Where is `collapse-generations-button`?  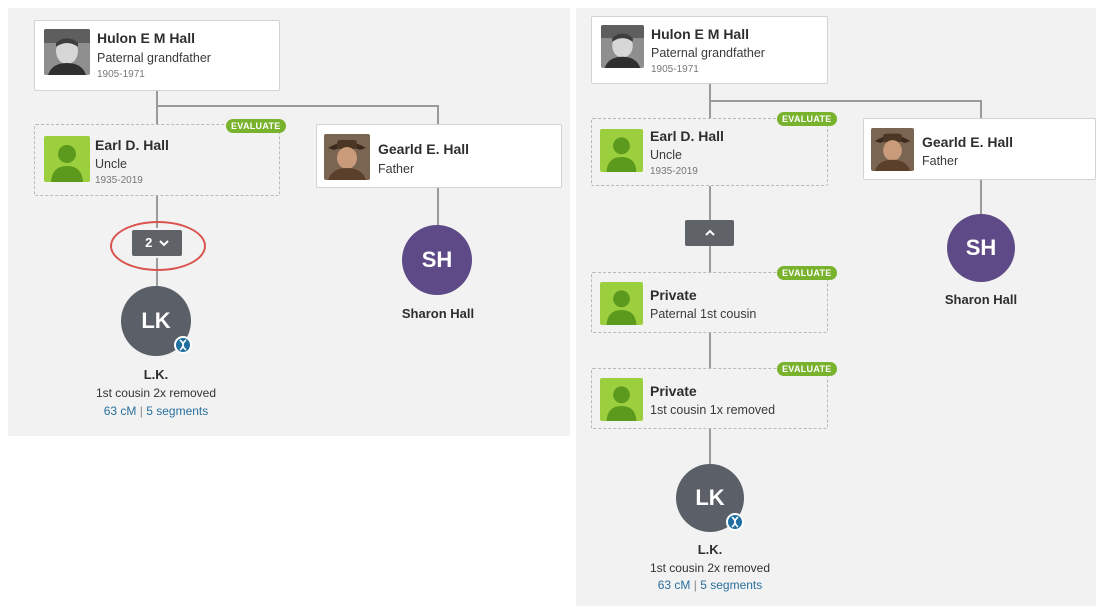 collapse-generations-button is located at coordinates (709, 233).